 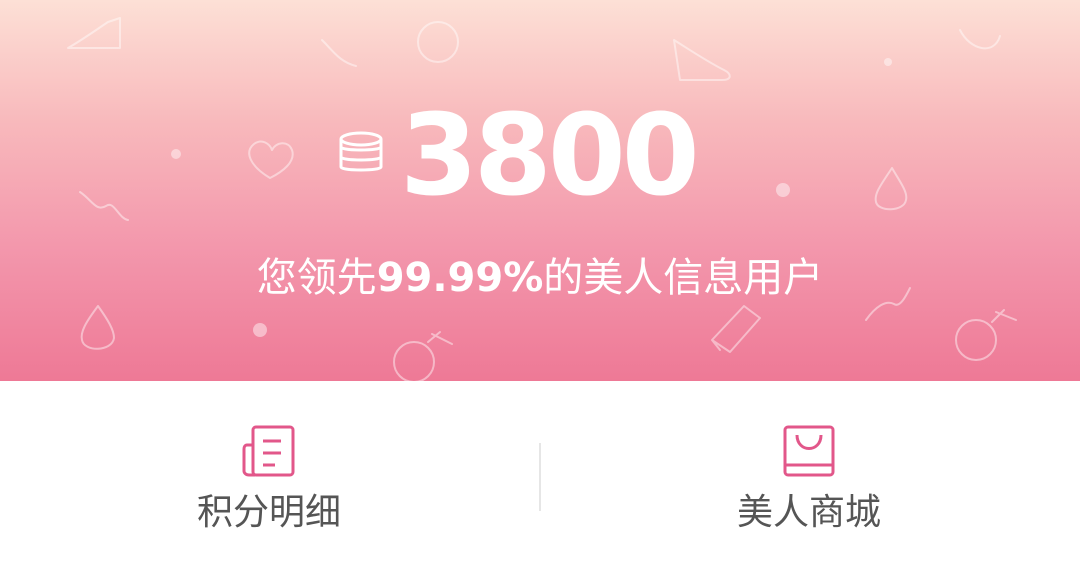 What do you see at coordinates (268, 512) in the screenshot?
I see `points-detail-label: 积分明细` at bounding box center [268, 512].